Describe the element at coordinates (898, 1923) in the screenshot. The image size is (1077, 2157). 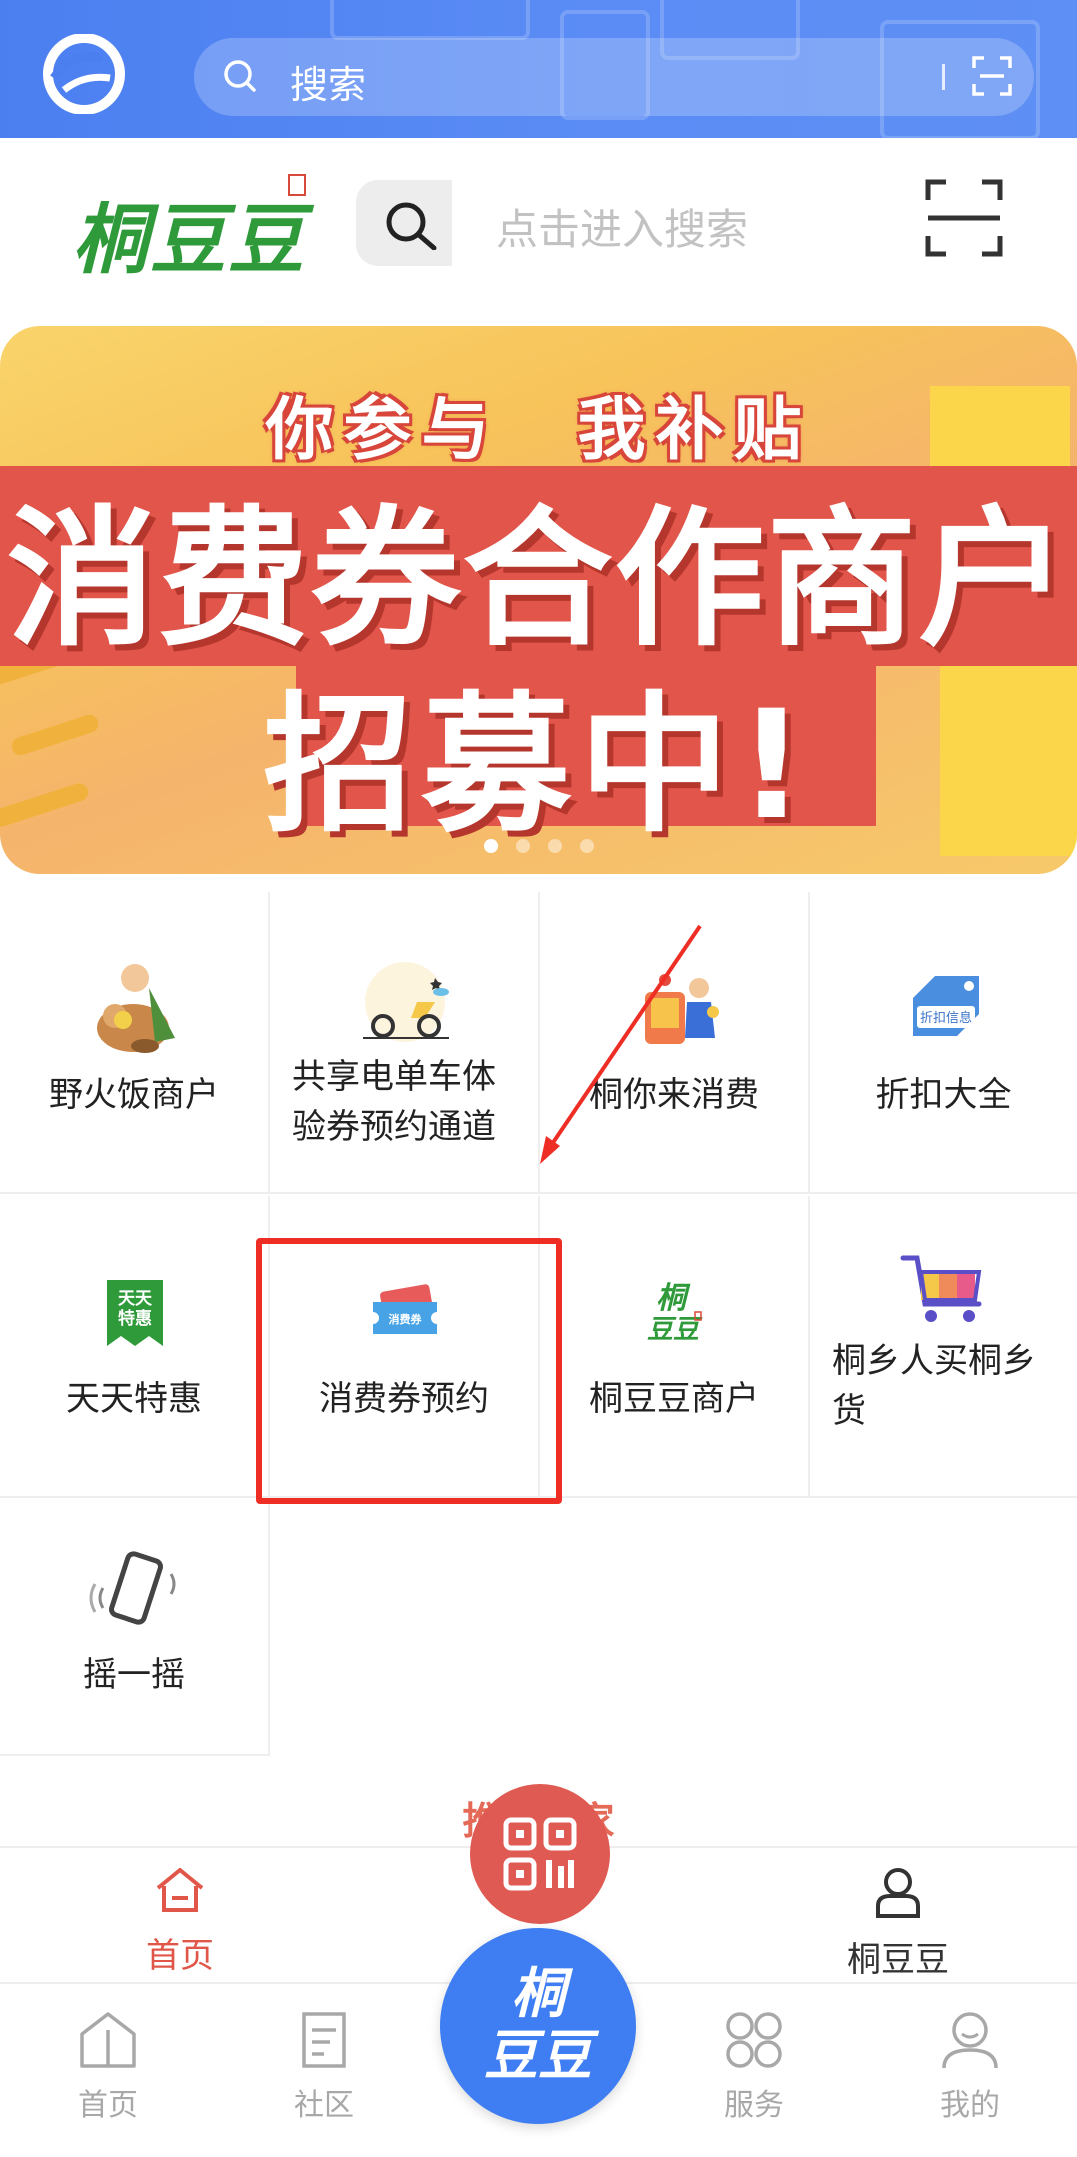
I see `tab-tongdoudou: 桐豆豆` at that location.